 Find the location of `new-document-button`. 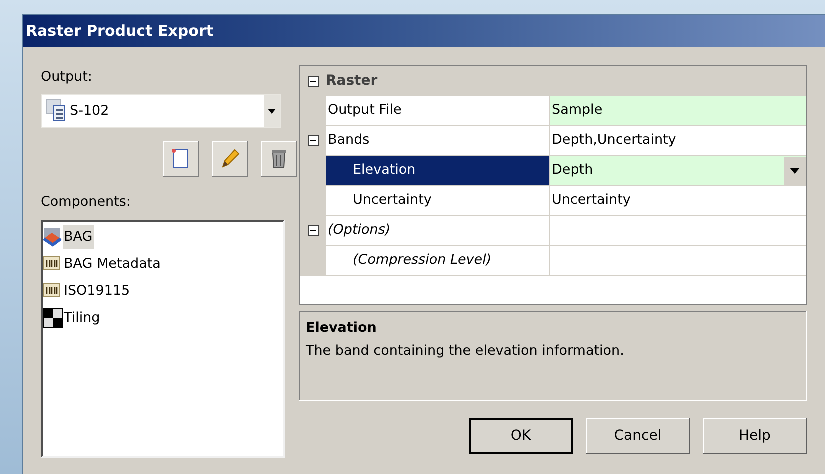

new-document-button is located at coordinates (181, 159).